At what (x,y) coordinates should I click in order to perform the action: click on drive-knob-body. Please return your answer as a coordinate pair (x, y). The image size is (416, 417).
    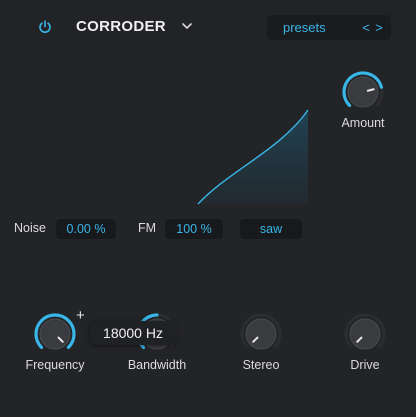
    Looking at the image, I should click on (365, 334).